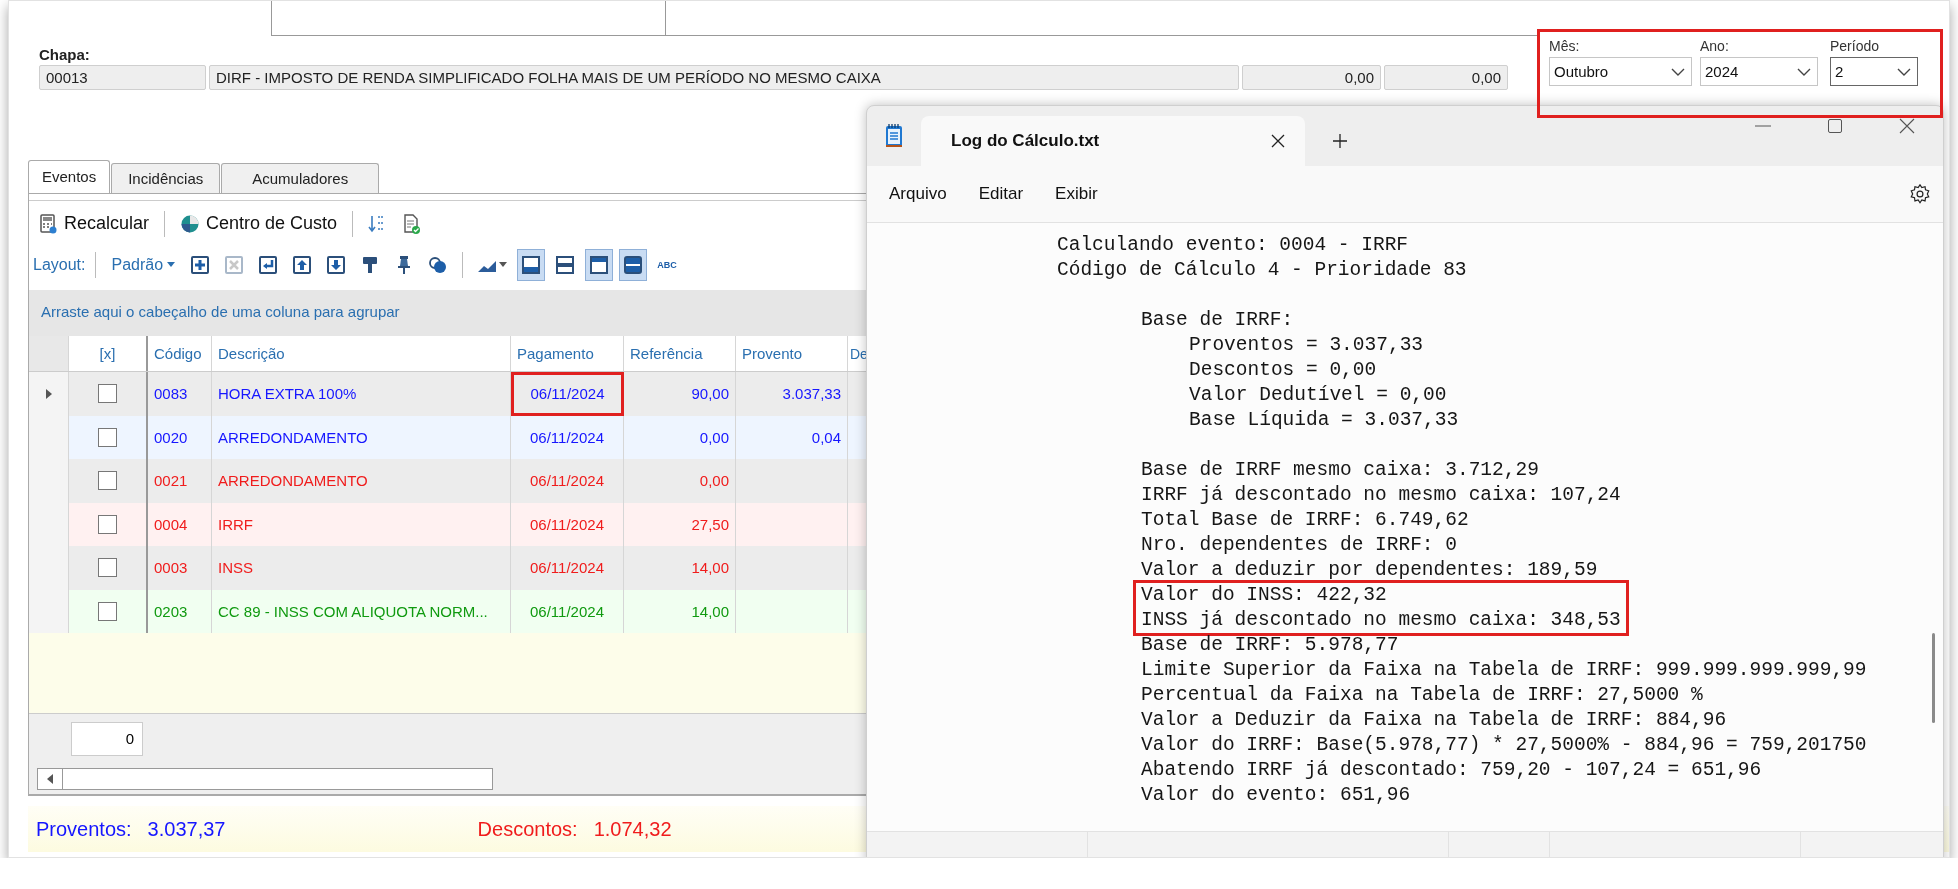  Describe the element at coordinates (50, 779) in the screenshot. I see `left-arrow-icon` at that location.